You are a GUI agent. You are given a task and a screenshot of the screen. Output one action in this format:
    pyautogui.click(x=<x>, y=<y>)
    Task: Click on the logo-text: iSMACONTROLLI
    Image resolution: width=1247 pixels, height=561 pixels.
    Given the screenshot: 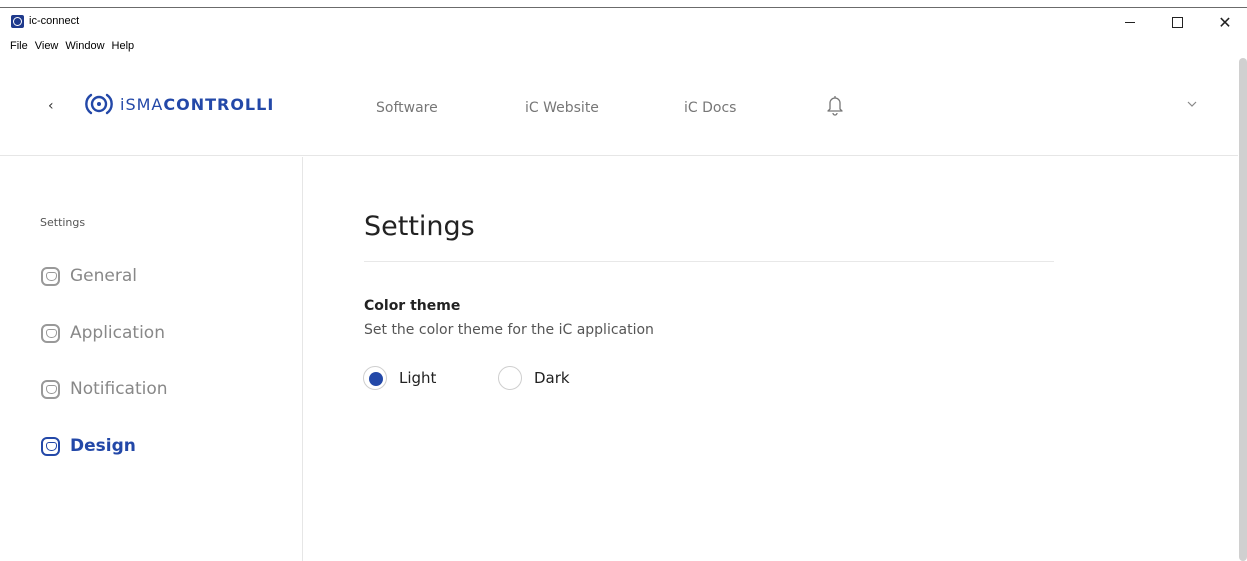 What is the action you would take?
    pyautogui.click(x=197, y=104)
    